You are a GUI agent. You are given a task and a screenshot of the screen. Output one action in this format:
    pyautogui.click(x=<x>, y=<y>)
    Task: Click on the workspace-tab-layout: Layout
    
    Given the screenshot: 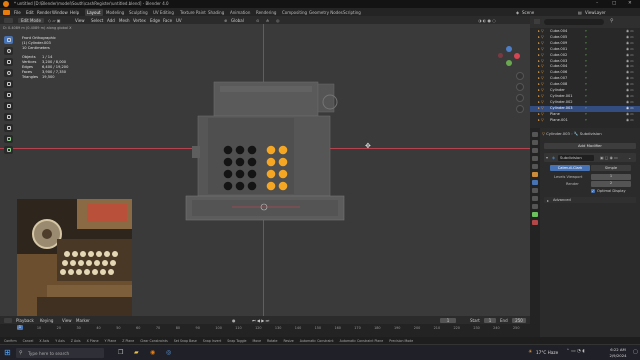 What is the action you would take?
    pyautogui.click(x=94, y=12)
    